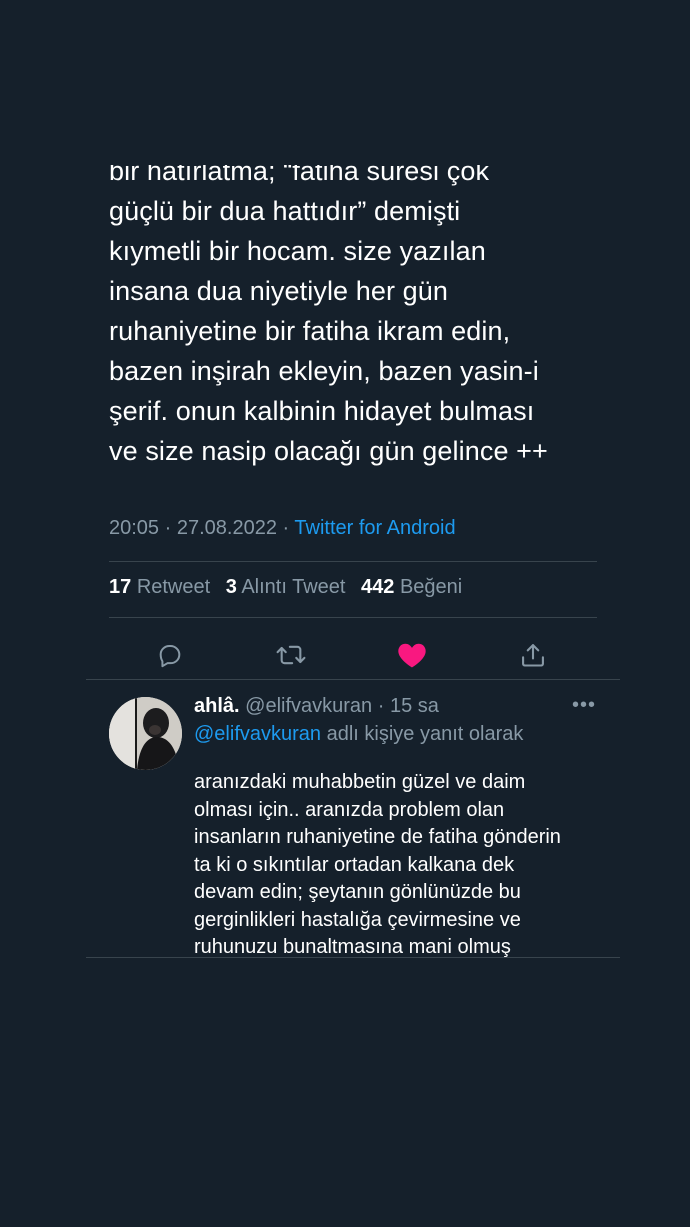 The height and width of the screenshot is (1227, 690). What do you see at coordinates (257, 734) in the screenshot?
I see `reply-to-mention: @elifvavkuran` at bounding box center [257, 734].